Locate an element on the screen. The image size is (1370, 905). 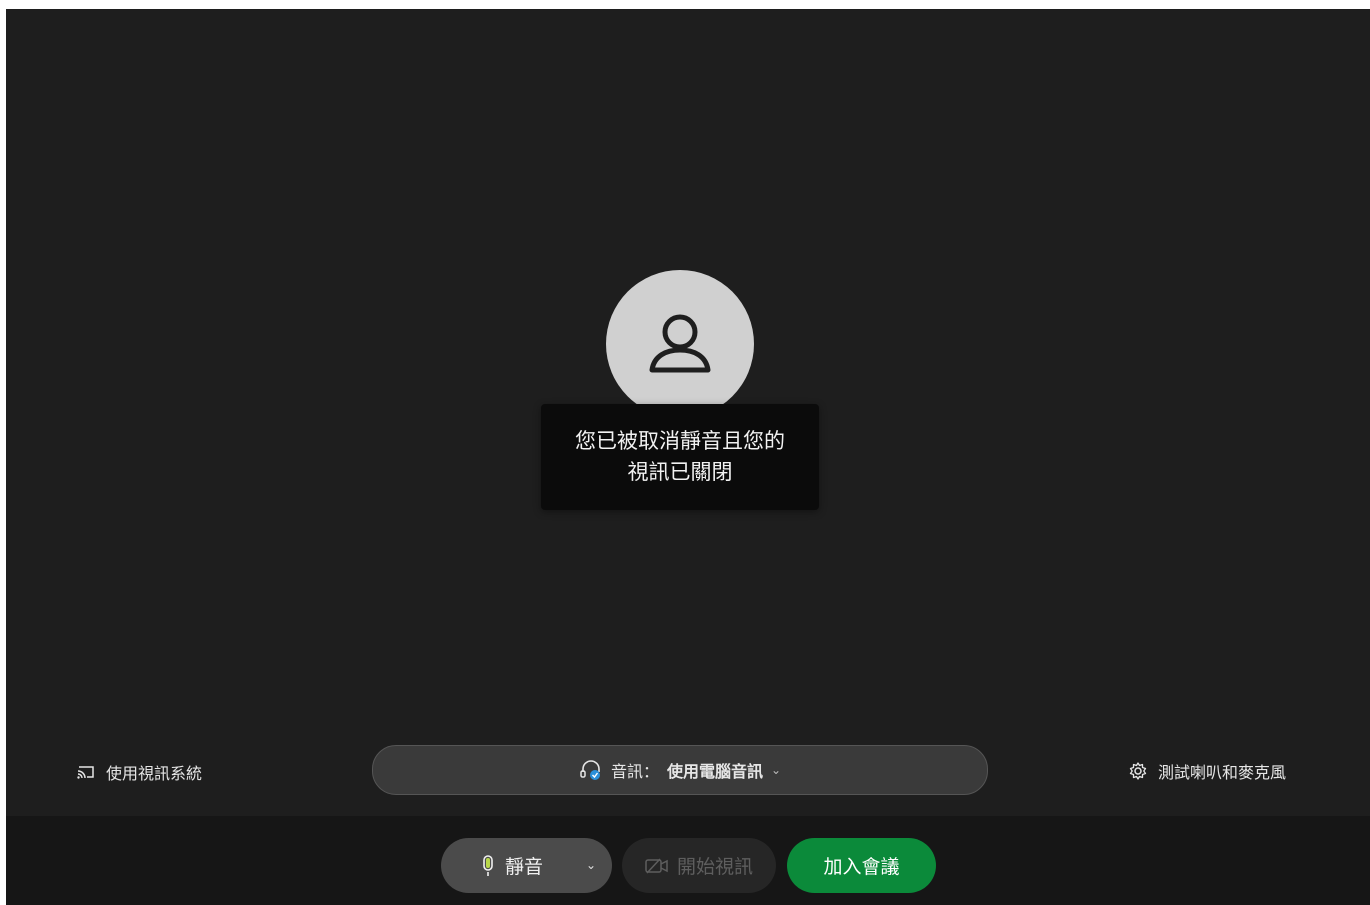
audio-value: 使用電腦音訊 is located at coordinates (714, 771).